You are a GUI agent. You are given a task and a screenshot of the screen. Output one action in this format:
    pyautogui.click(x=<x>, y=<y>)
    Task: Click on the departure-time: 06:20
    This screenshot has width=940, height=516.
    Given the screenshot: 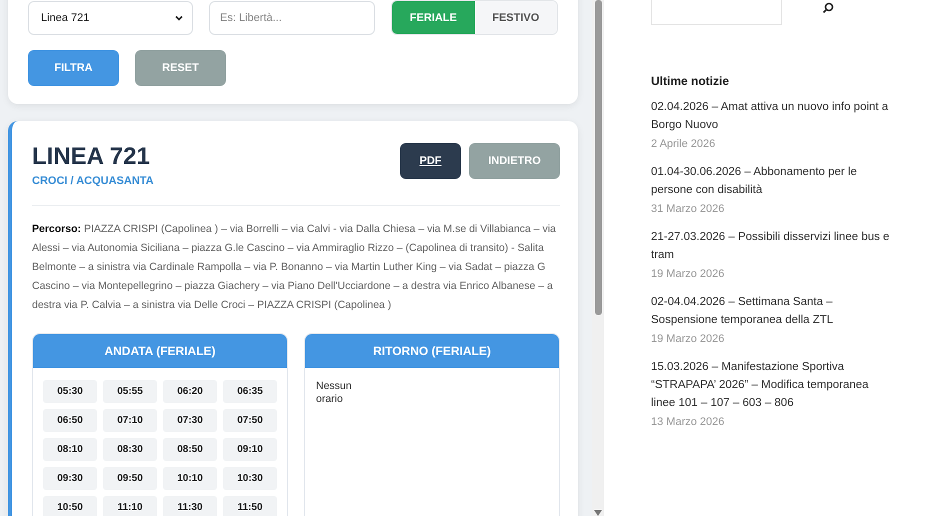 What is the action you would take?
    pyautogui.click(x=190, y=391)
    